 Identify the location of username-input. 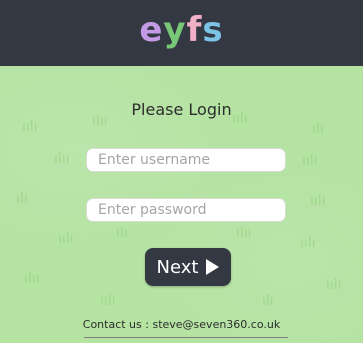
(186, 160).